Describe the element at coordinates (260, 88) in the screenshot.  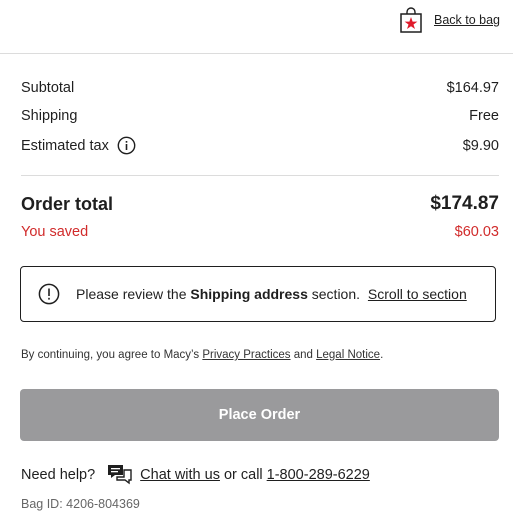
I see `subtotal-row: Subtotal $164.97` at that location.